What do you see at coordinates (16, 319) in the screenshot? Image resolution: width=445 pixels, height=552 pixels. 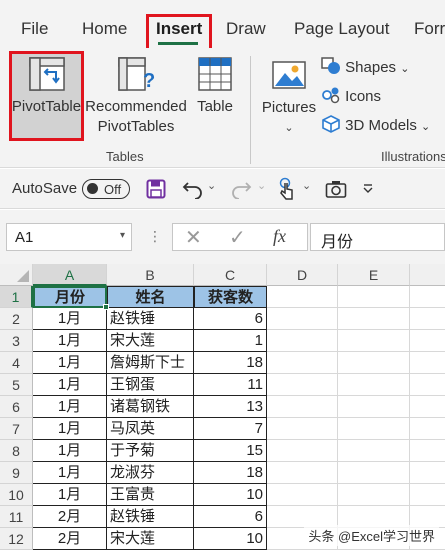 I see `row-header: 2` at bounding box center [16, 319].